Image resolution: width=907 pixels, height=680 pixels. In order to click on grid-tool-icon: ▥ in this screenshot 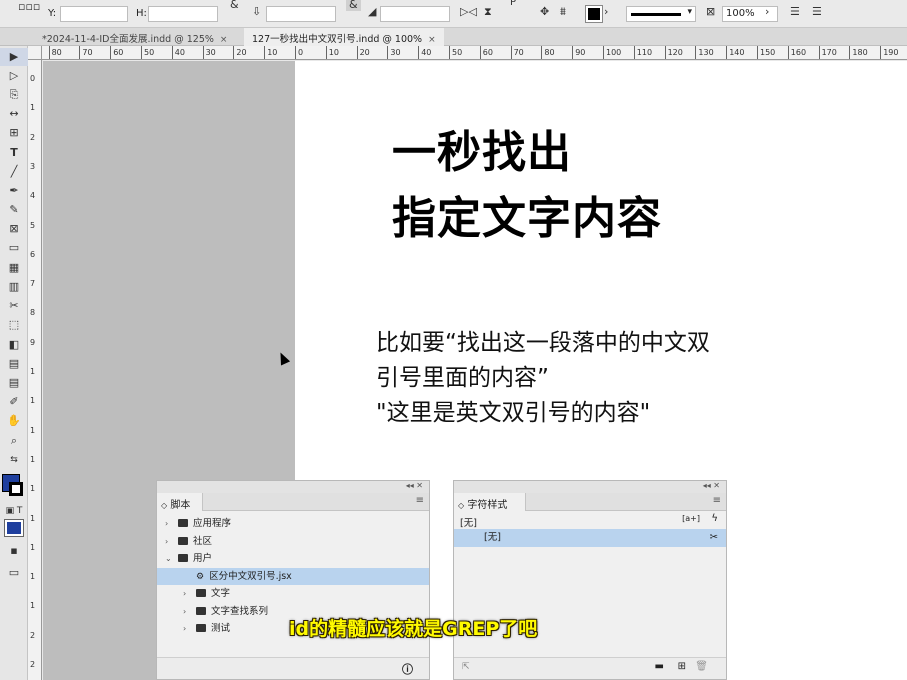, I will do `click(14, 287)`.